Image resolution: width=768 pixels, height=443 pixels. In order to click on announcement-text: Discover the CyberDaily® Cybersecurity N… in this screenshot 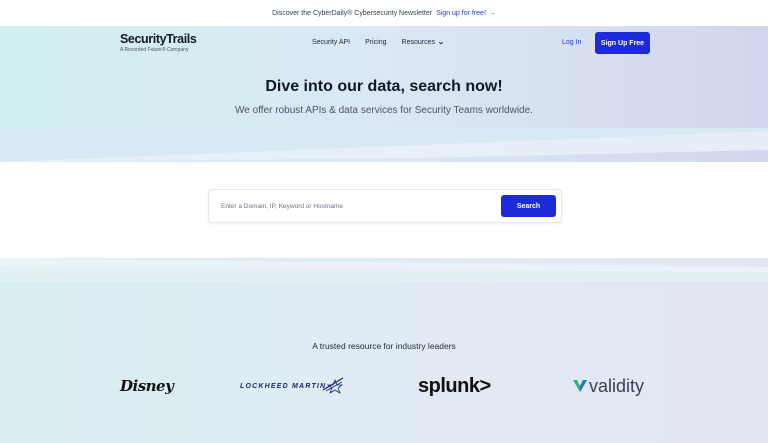, I will do `click(352, 13)`.